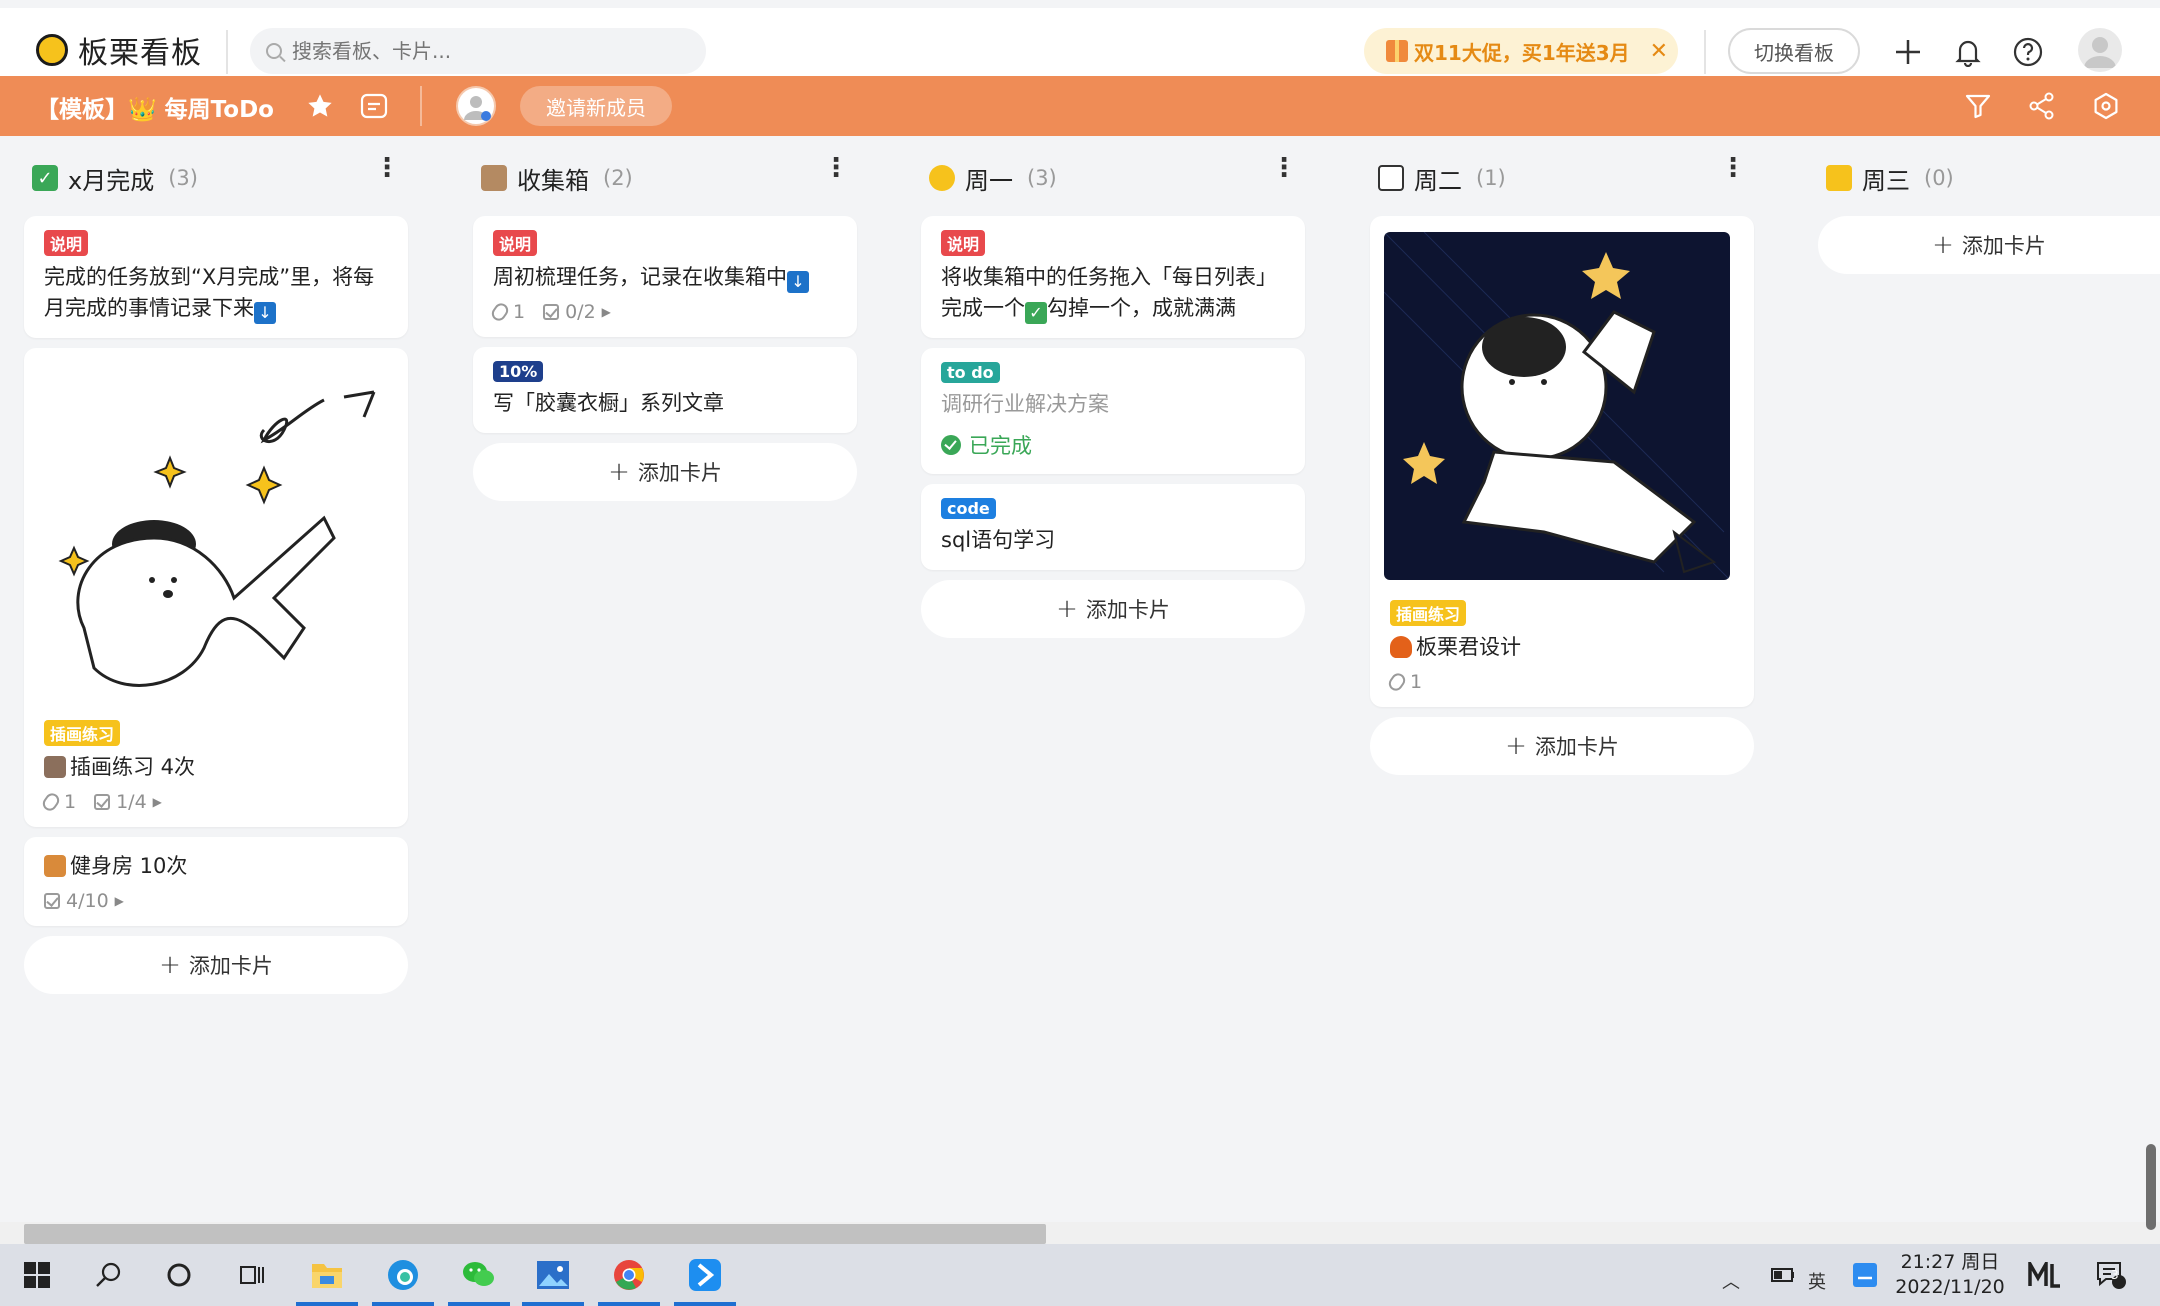  What do you see at coordinates (45, 178) in the screenshot?
I see `check-mark-icon: ✓` at bounding box center [45, 178].